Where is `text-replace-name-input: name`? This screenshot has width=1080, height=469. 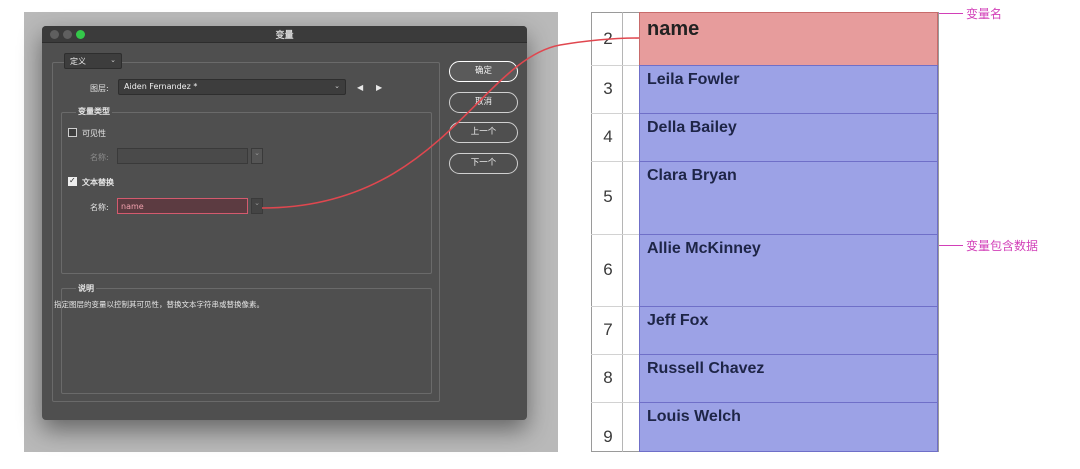 text-replace-name-input: name is located at coordinates (182, 206).